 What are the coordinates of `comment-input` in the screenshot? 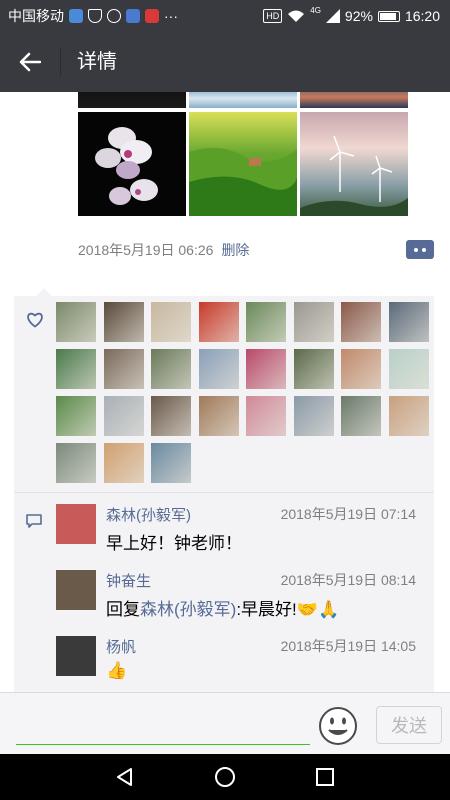 It's located at (163, 724).